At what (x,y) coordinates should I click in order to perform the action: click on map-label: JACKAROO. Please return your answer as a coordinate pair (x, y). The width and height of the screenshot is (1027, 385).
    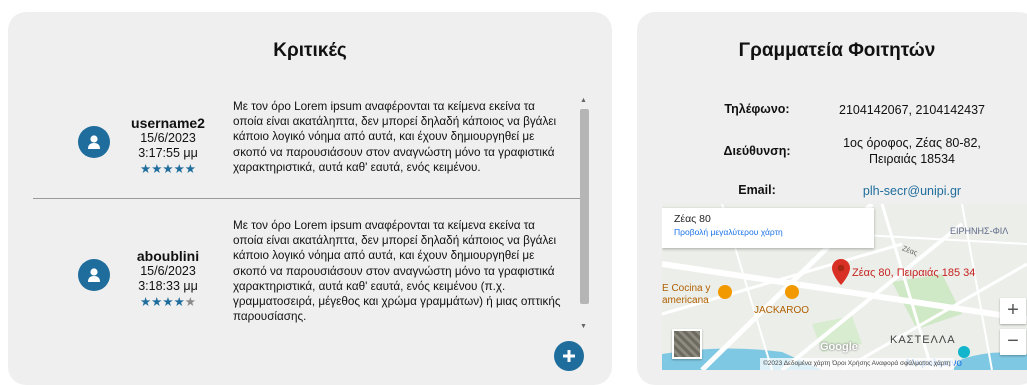
    Looking at the image, I should click on (782, 310).